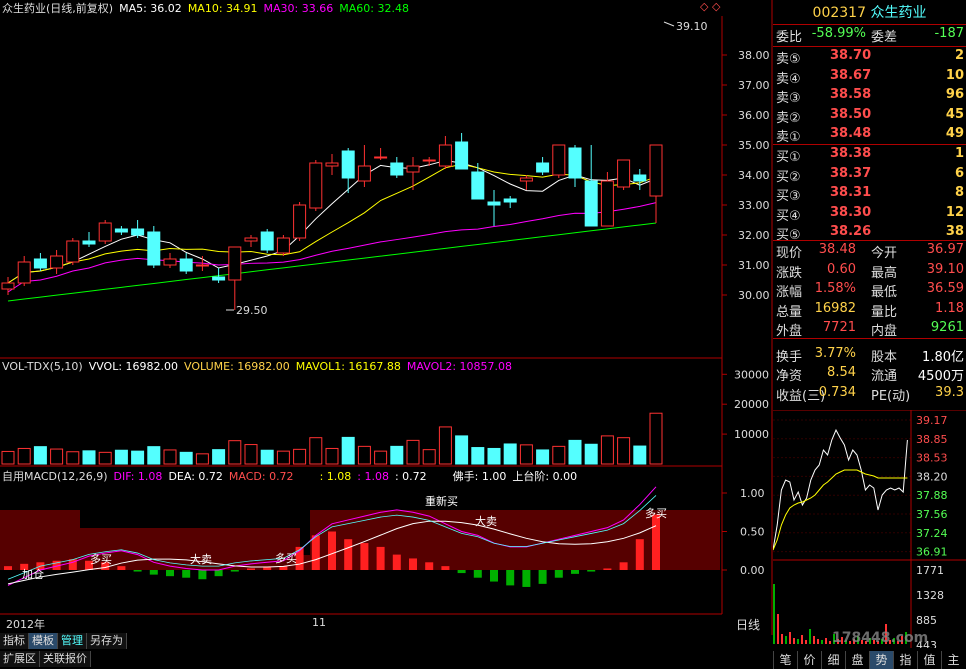  Describe the element at coordinates (65, 659) in the screenshot. I see `tab-related-quote: 关联报价` at that location.